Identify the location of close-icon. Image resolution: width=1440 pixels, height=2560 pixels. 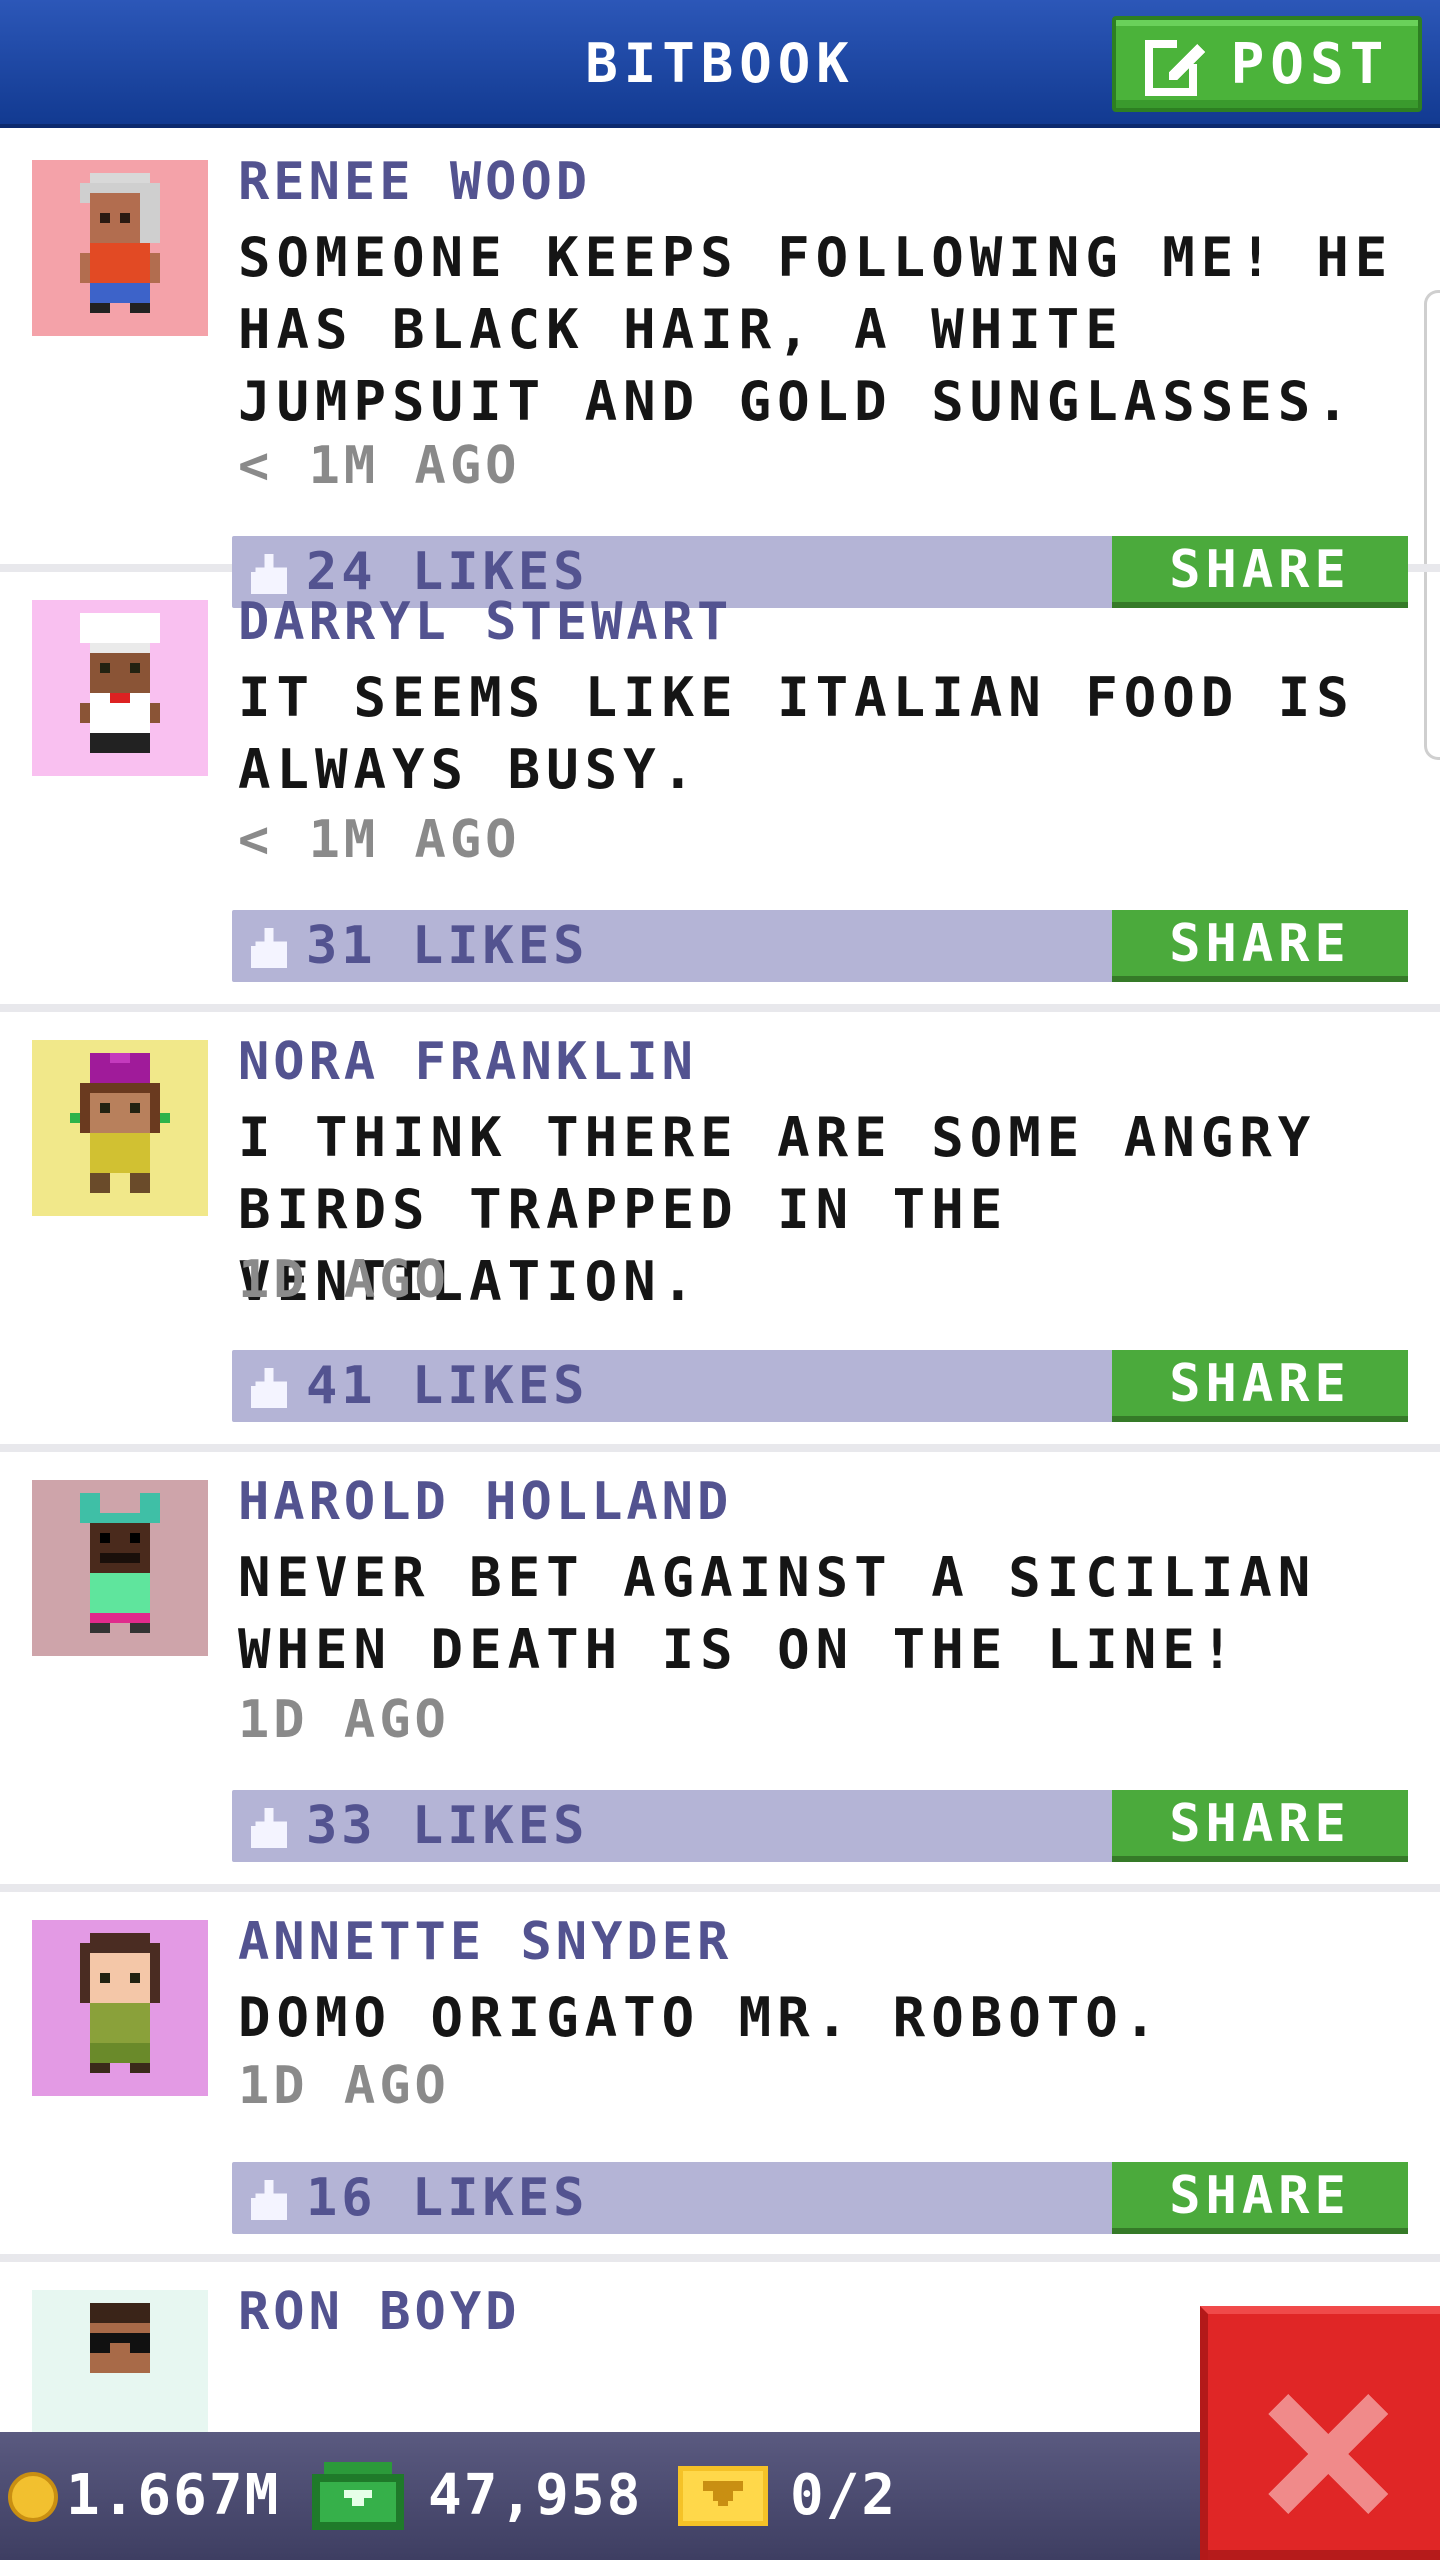
(1328, 2454).